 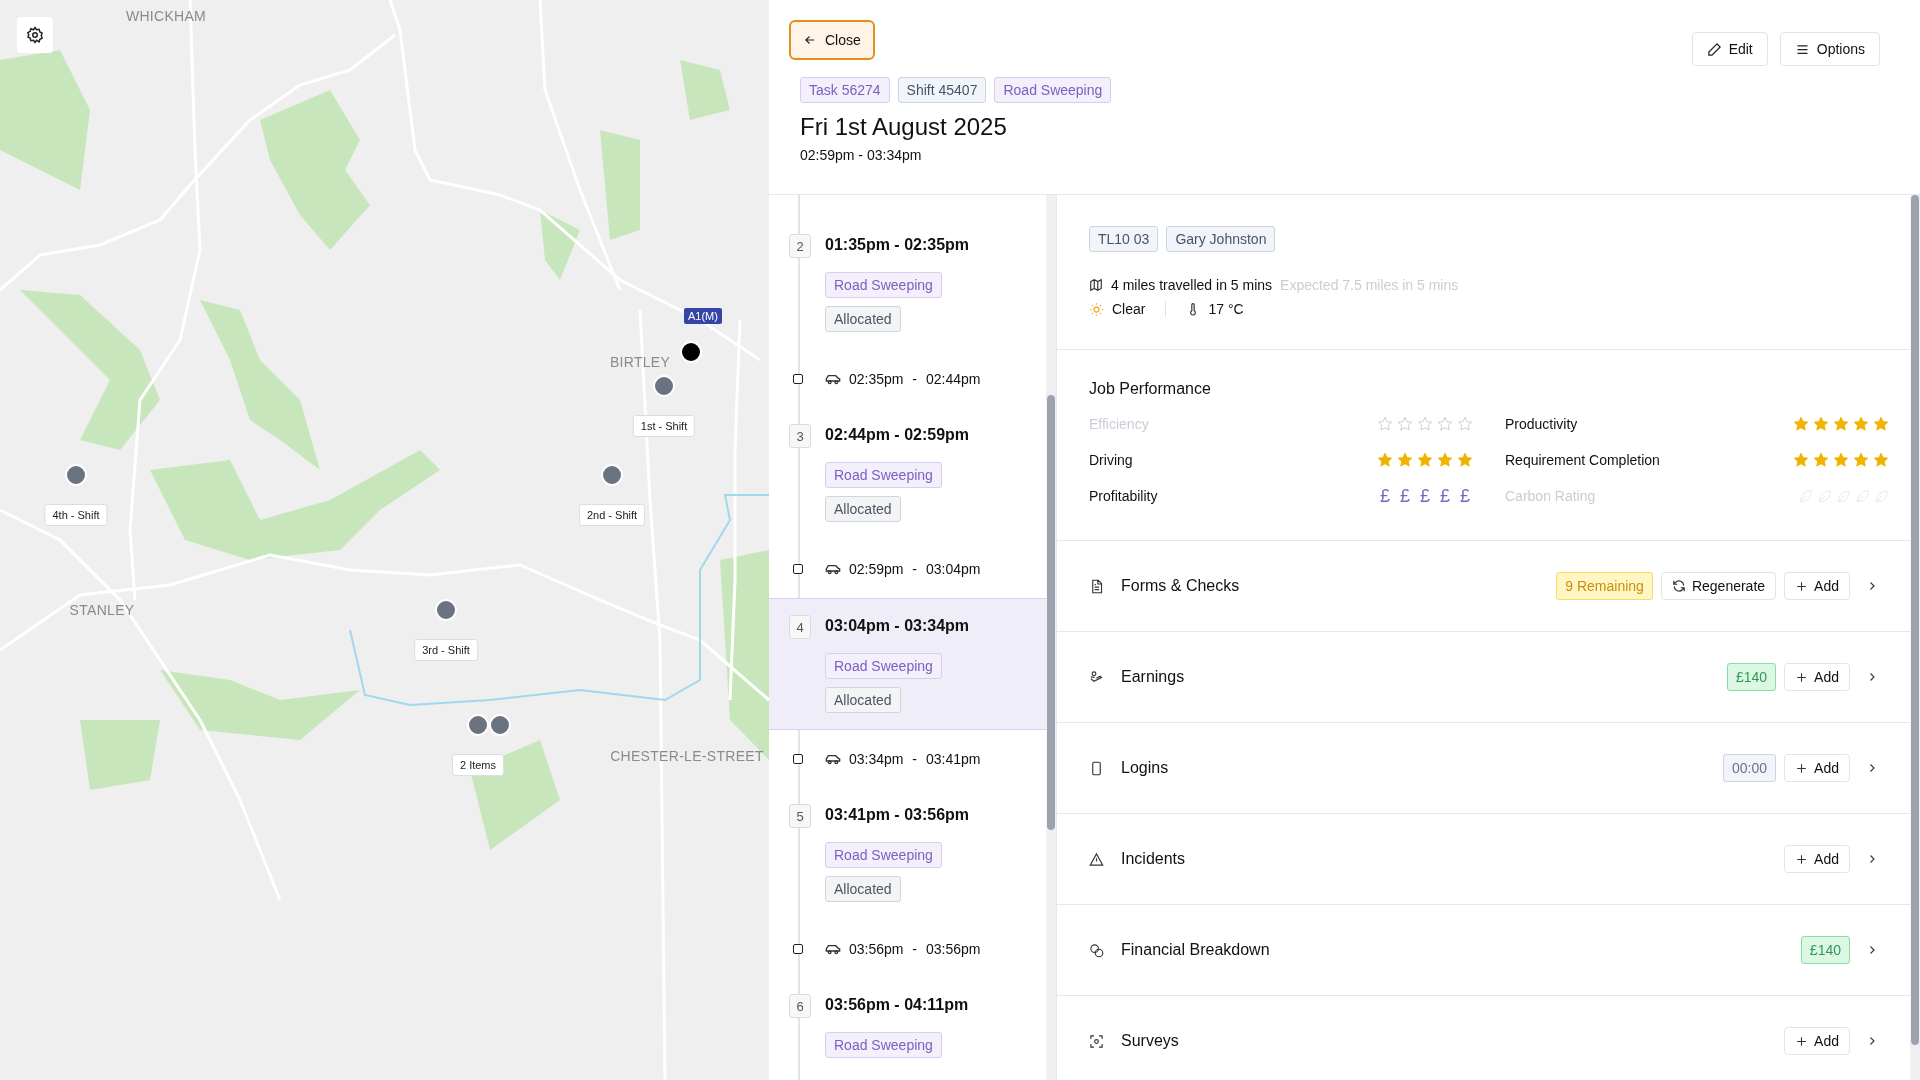 I want to click on hand-coins-icon, so click(x=1096, y=677).